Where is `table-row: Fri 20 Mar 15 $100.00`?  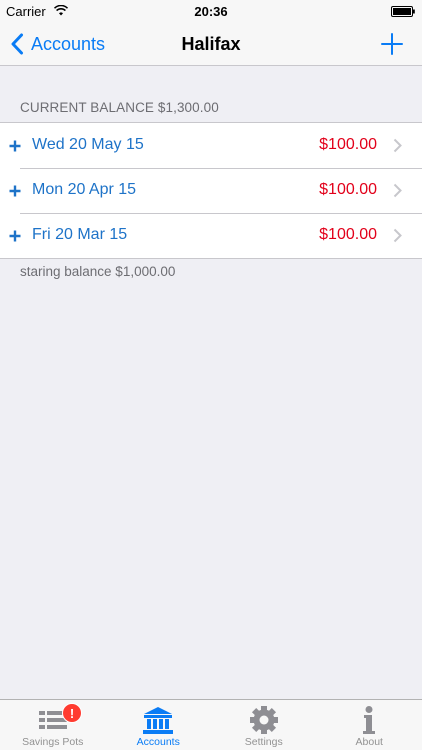 table-row: Fri 20 Mar 15 $100.00 is located at coordinates (211, 235).